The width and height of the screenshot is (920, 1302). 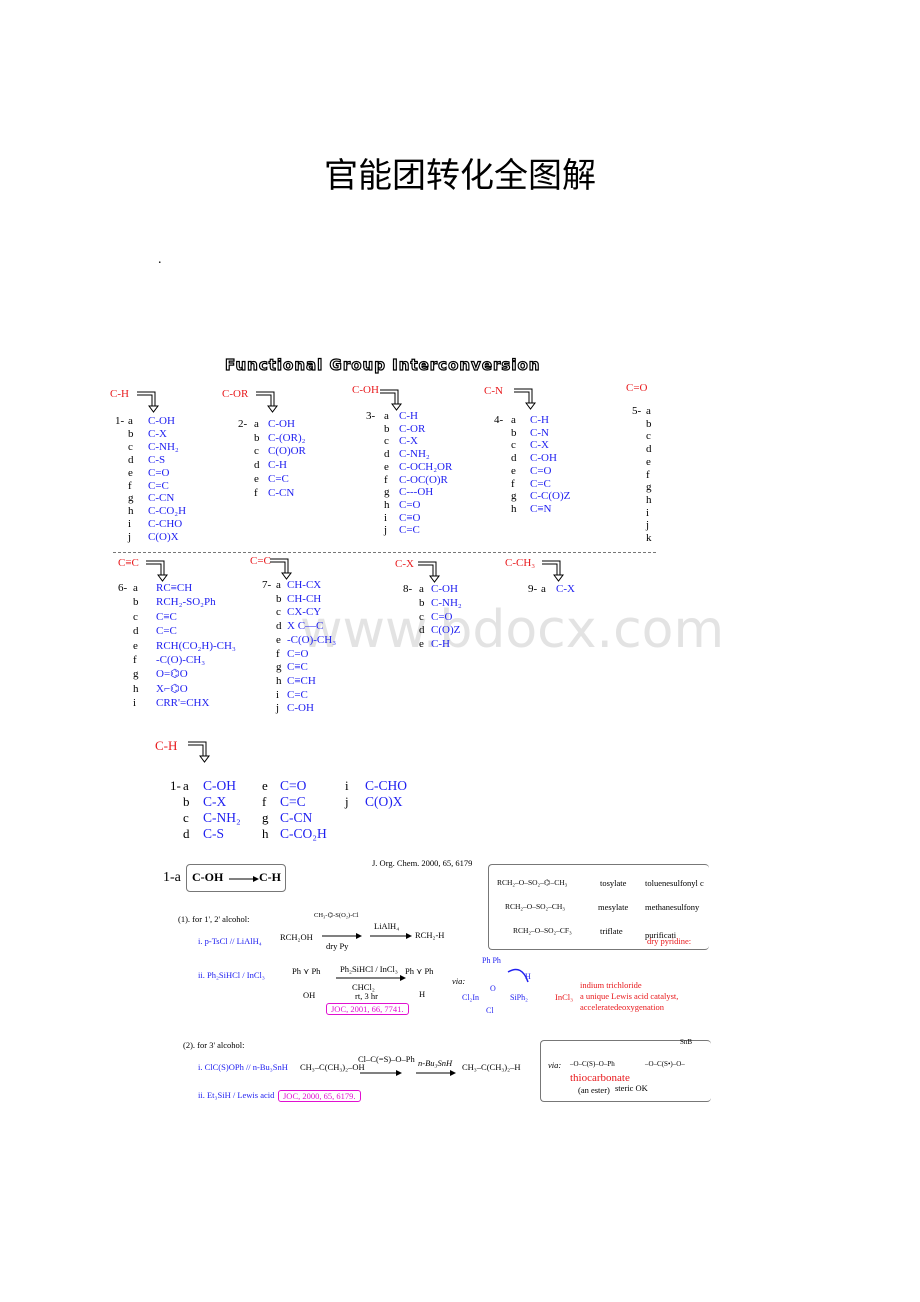 I want to click on conversion-target: C≡C, so click(x=297, y=667).